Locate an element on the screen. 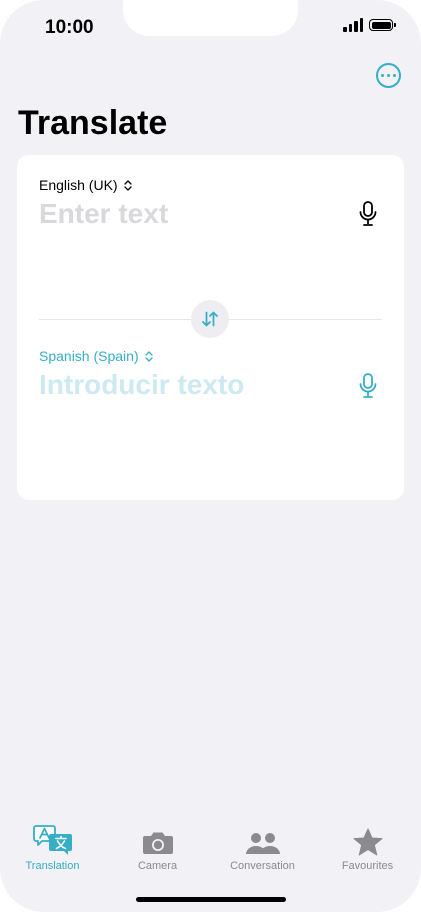  tab-label: Translation is located at coordinates (52, 866).